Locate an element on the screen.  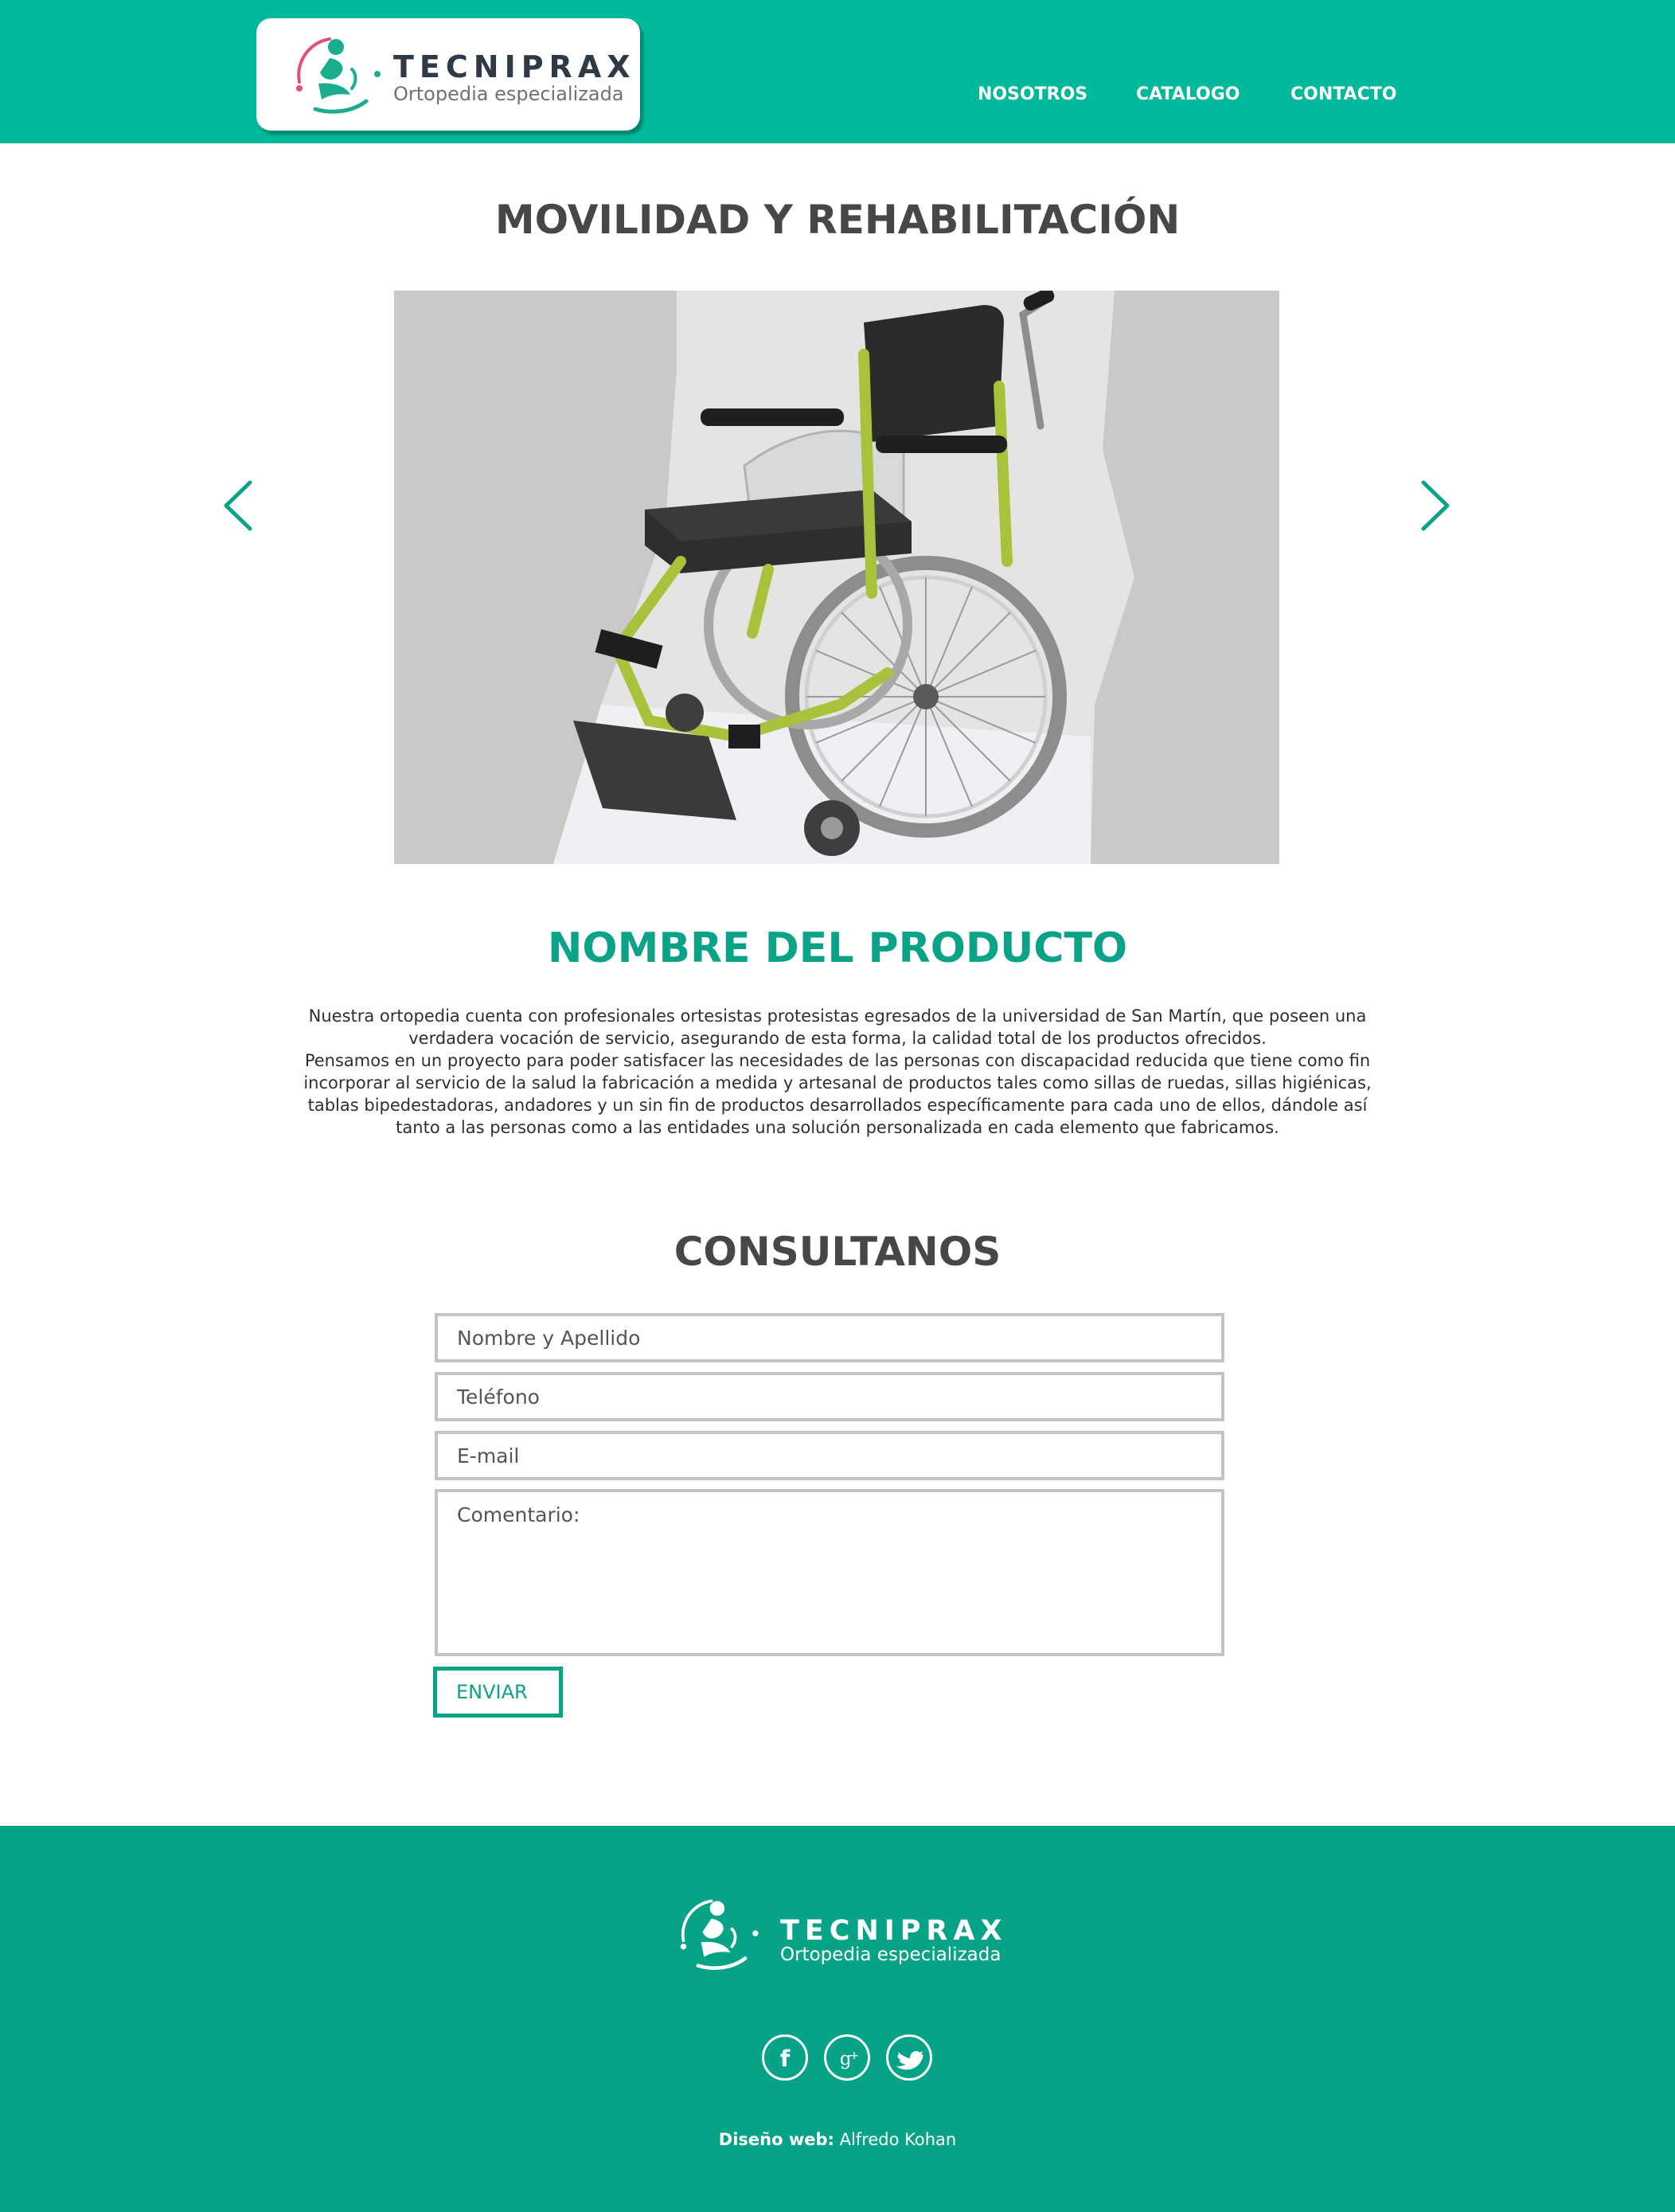
product-title: NOMBRE DEL PRODUCTO is located at coordinates (837, 948).